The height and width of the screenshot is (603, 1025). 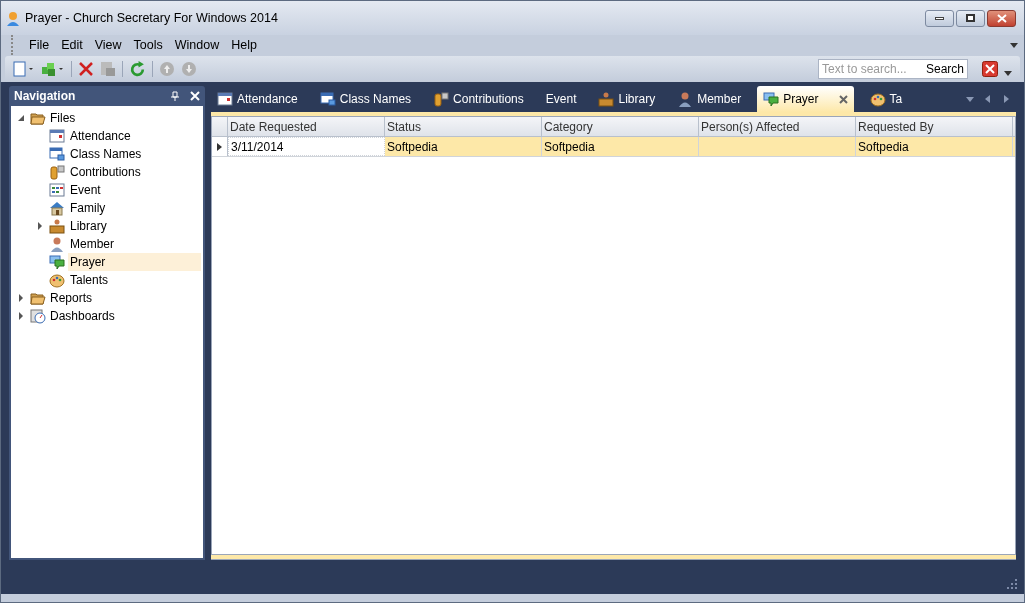 I want to click on search-field: Text to search... Search, so click(x=893, y=69).